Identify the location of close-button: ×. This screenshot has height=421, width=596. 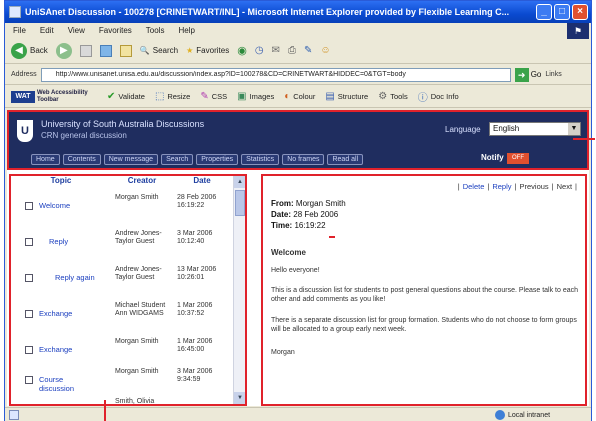
(580, 12).